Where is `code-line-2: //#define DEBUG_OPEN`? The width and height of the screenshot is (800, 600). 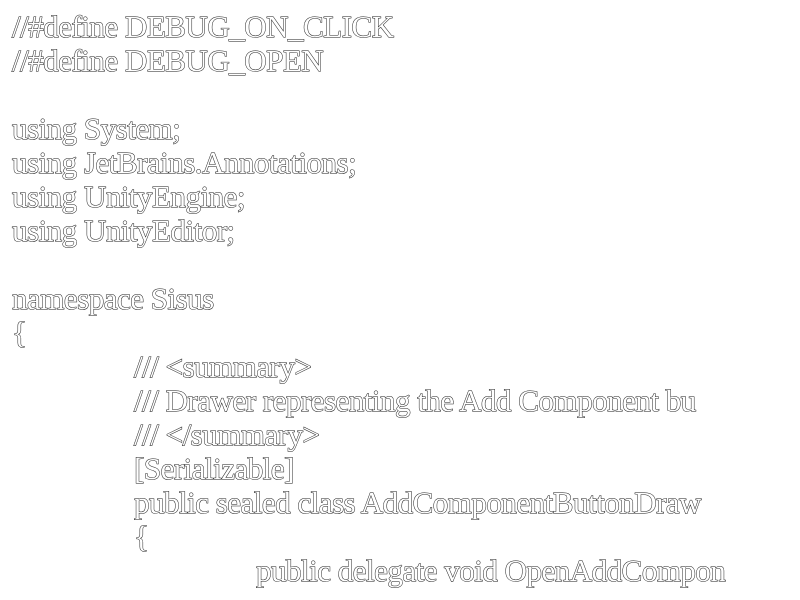 code-line-2: //#define DEBUG_OPEN is located at coordinates (168, 60).